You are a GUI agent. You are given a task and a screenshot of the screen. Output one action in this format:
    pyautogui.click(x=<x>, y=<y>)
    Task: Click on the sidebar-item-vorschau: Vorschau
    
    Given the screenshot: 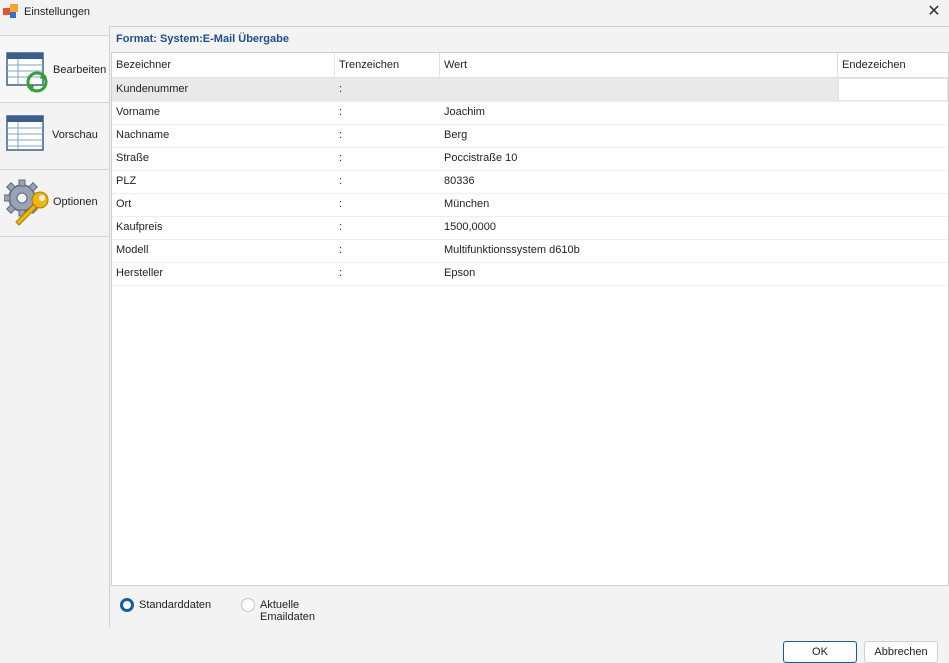 What is the action you would take?
    pyautogui.click(x=54, y=136)
    